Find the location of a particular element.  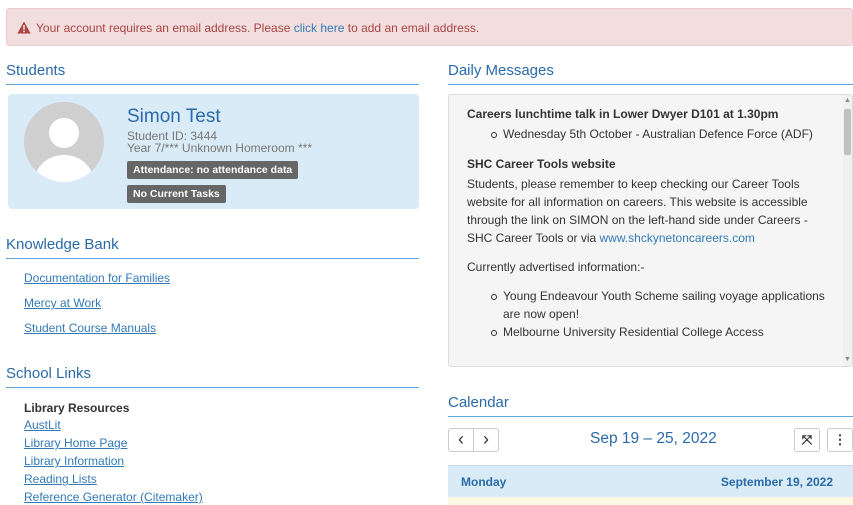

user-placeholder-icon is located at coordinates (64, 142).